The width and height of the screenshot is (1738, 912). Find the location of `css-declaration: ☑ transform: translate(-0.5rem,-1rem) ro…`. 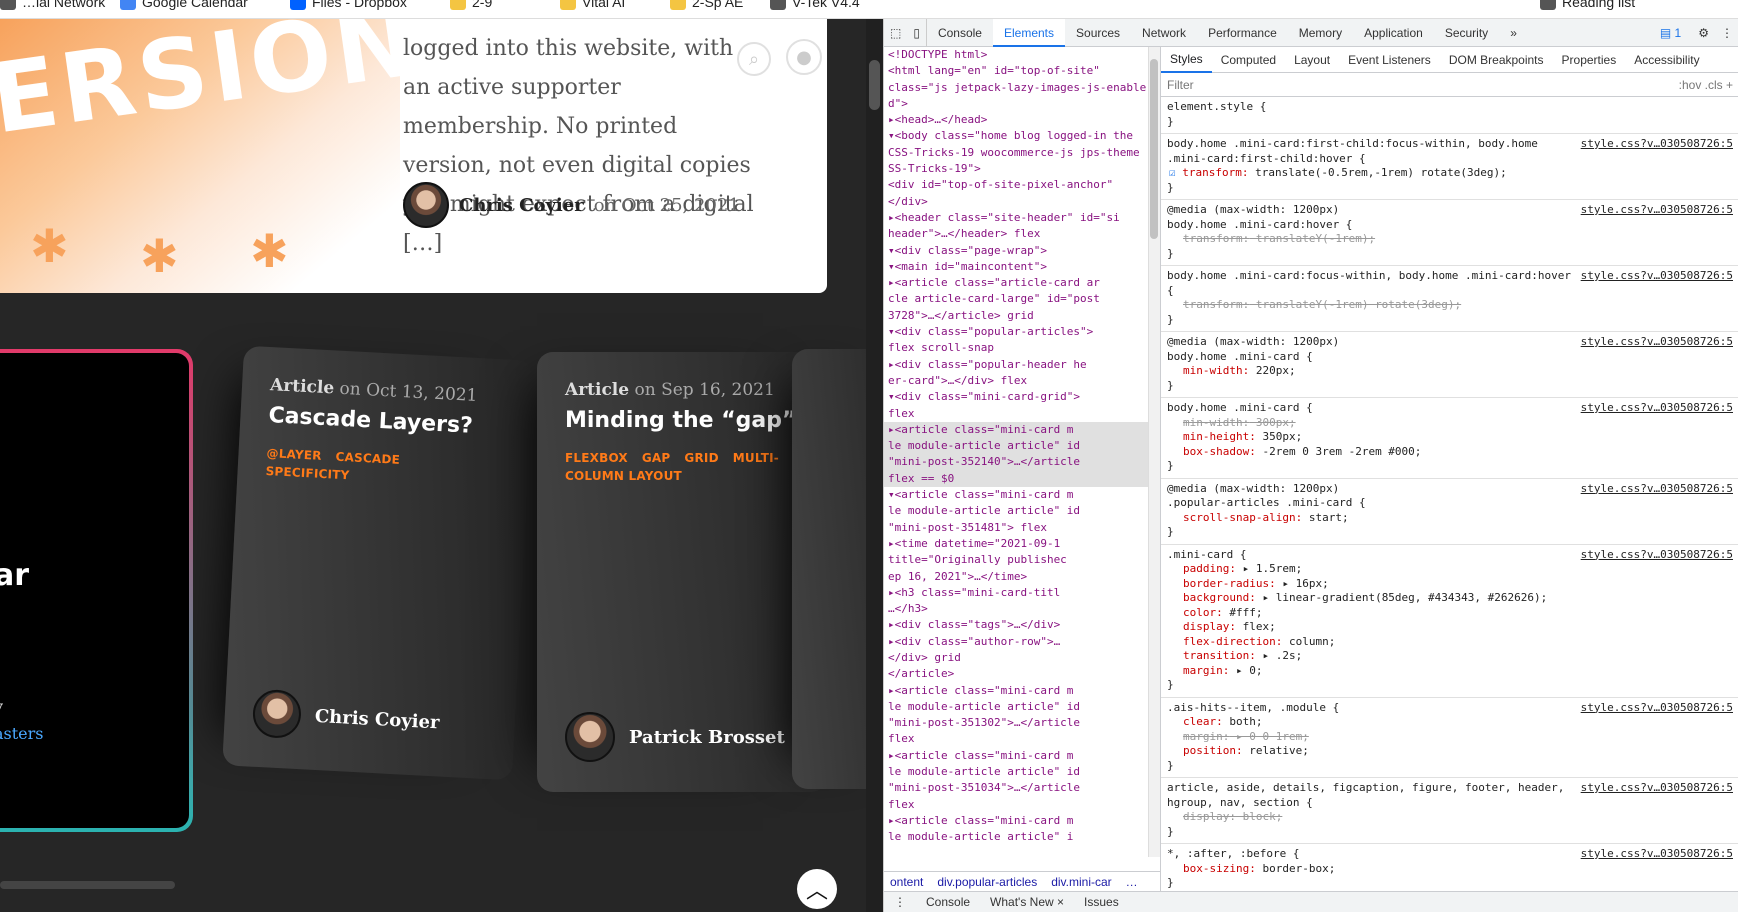

css-declaration: ☑ transform: translate(-0.5rem,-1rem) ro… is located at coordinates (1450, 173).